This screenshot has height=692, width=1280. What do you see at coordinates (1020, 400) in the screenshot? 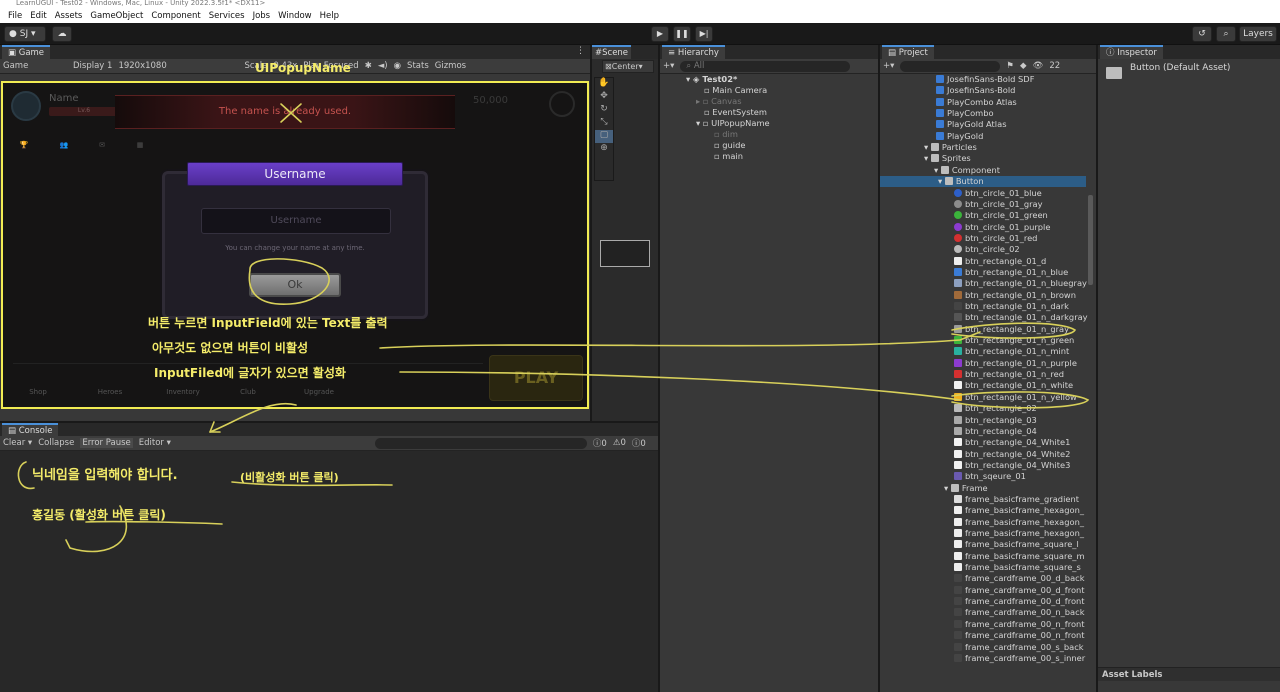
I see `yellow-circle-mark` at bounding box center [1020, 400].